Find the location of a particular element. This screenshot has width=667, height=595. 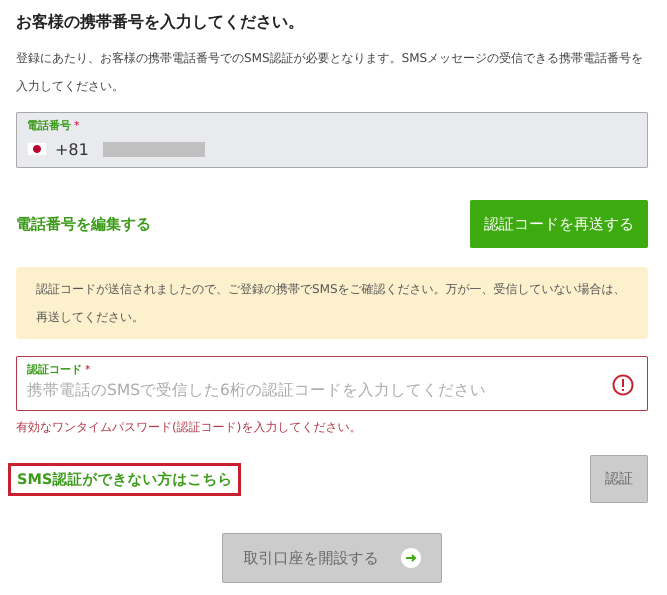

code-field: 認証コード * 携帯電話のSMSで受信した6桁の認証コードを入力してください is located at coordinates (332, 383).